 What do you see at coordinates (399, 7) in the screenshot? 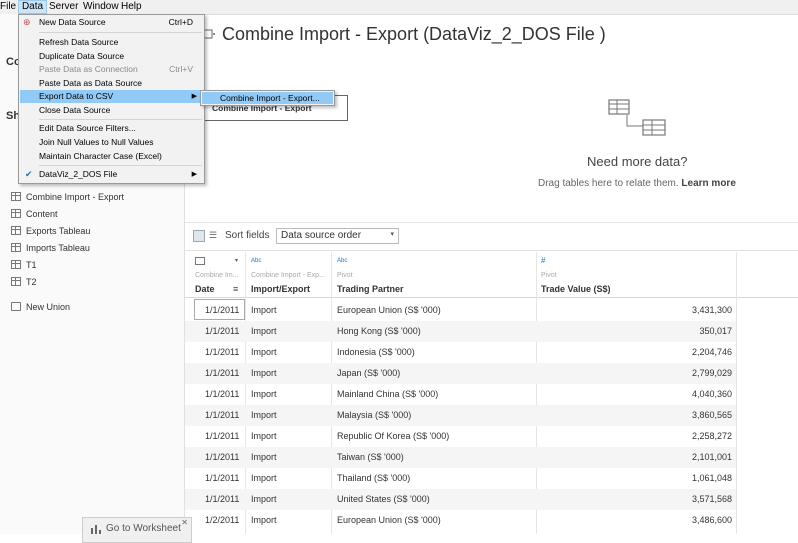
I see `menu-bar: File Data Server Window Help` at bounding box center [399, 7].